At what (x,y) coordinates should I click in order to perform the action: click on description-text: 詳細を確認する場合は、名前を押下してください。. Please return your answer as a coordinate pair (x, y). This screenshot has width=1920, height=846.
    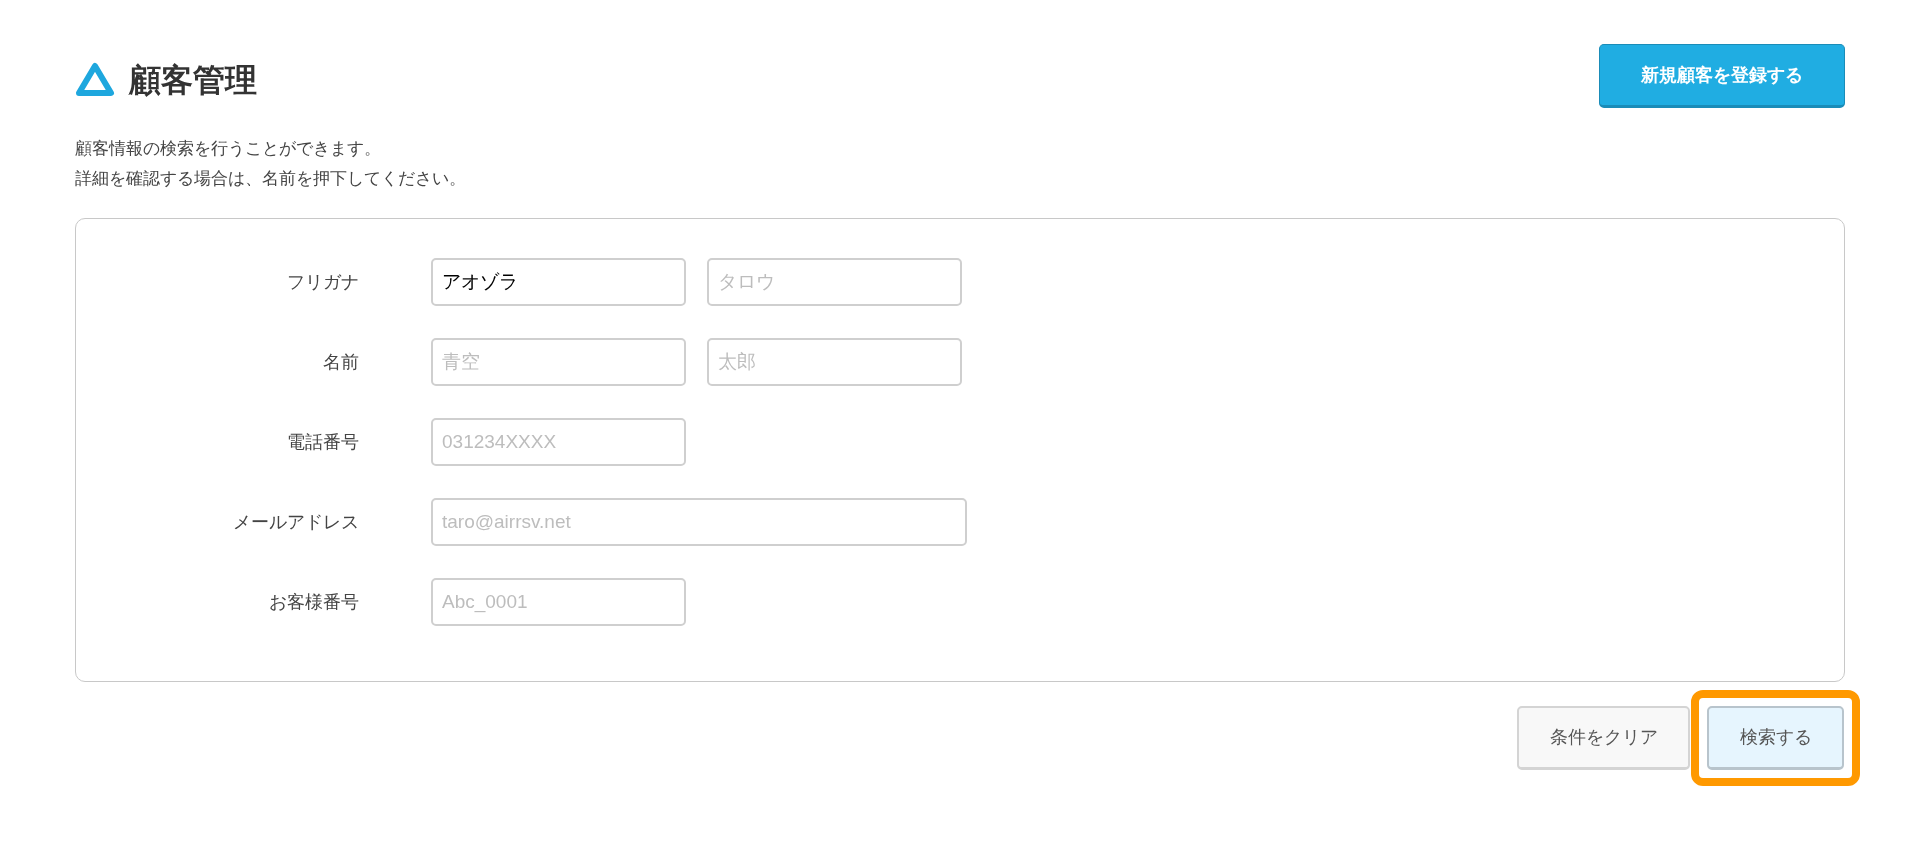
    Looking at the image, I should click on (271, 179).